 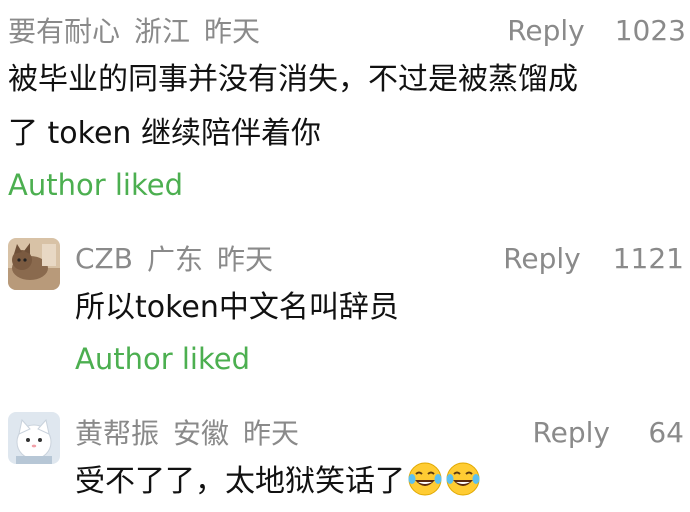 What do you see at coordinates (164, 133) in the screenshot?
I see `comment-text-line: 了 token 继续陪伴着你` at bounding box center [164, 133].